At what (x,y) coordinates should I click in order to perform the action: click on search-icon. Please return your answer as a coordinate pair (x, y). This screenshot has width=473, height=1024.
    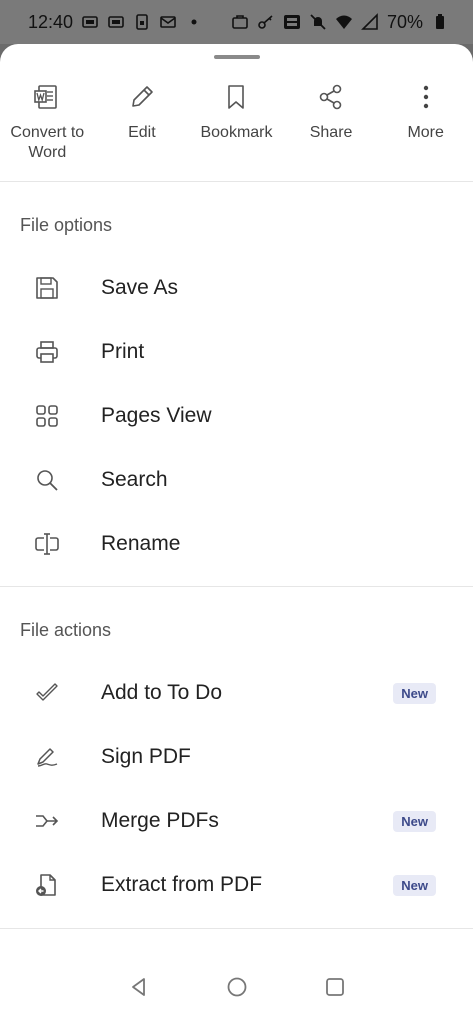
    Looking at the image, I should click on (47, 480).